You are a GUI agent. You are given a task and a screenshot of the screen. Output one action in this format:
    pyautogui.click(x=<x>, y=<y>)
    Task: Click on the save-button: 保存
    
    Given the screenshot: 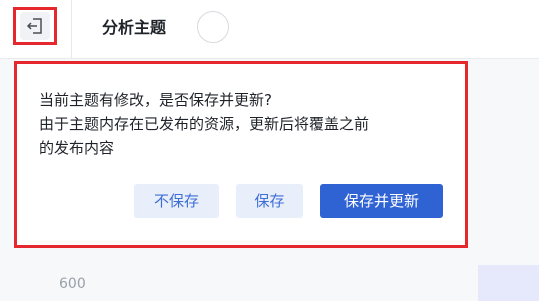 What is the action you would take?
    pyautogui.click(x=269, y=201)
    